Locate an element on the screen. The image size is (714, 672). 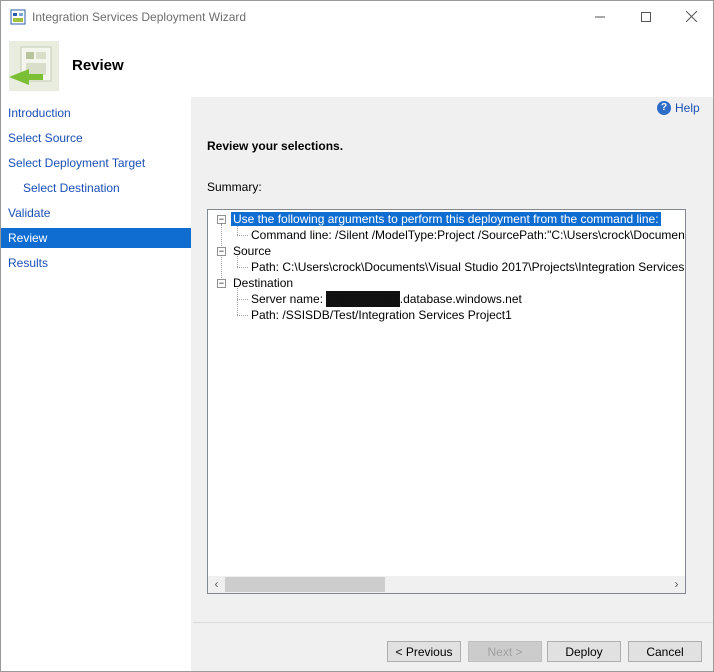
page-title: Review is located at coordinates (98, 65).